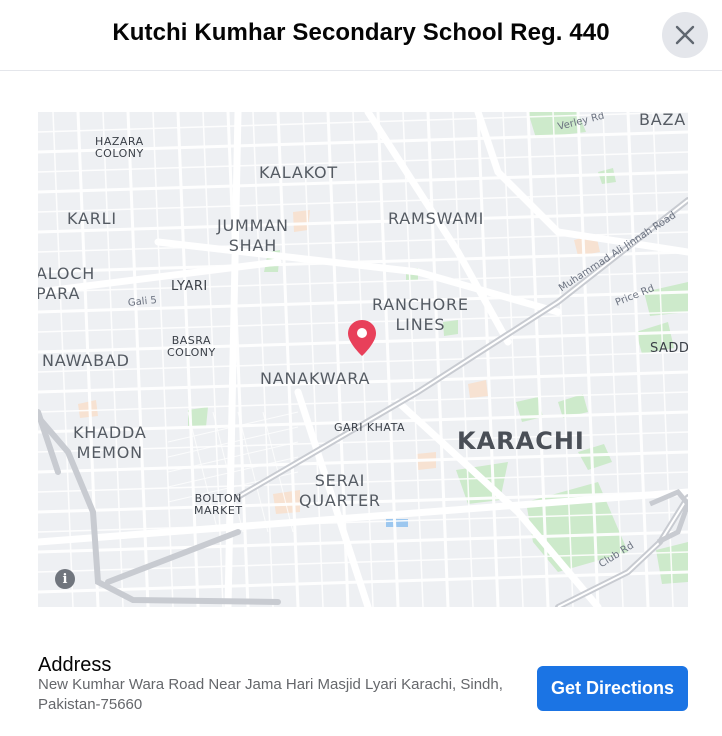 This screenshot has width=722, height=736. Describe the element at coordinates (191, 347) in the screenshot. I see `label-basra-colony: BASRA COLONY` at that location.